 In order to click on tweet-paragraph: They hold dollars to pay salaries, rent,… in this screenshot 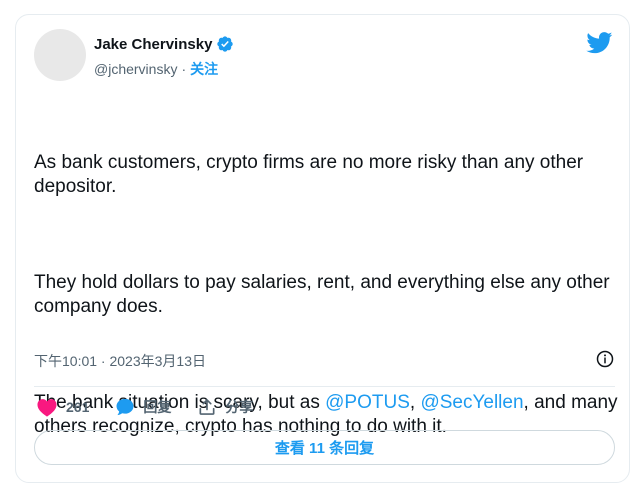, I will do `click(324, 294)`.